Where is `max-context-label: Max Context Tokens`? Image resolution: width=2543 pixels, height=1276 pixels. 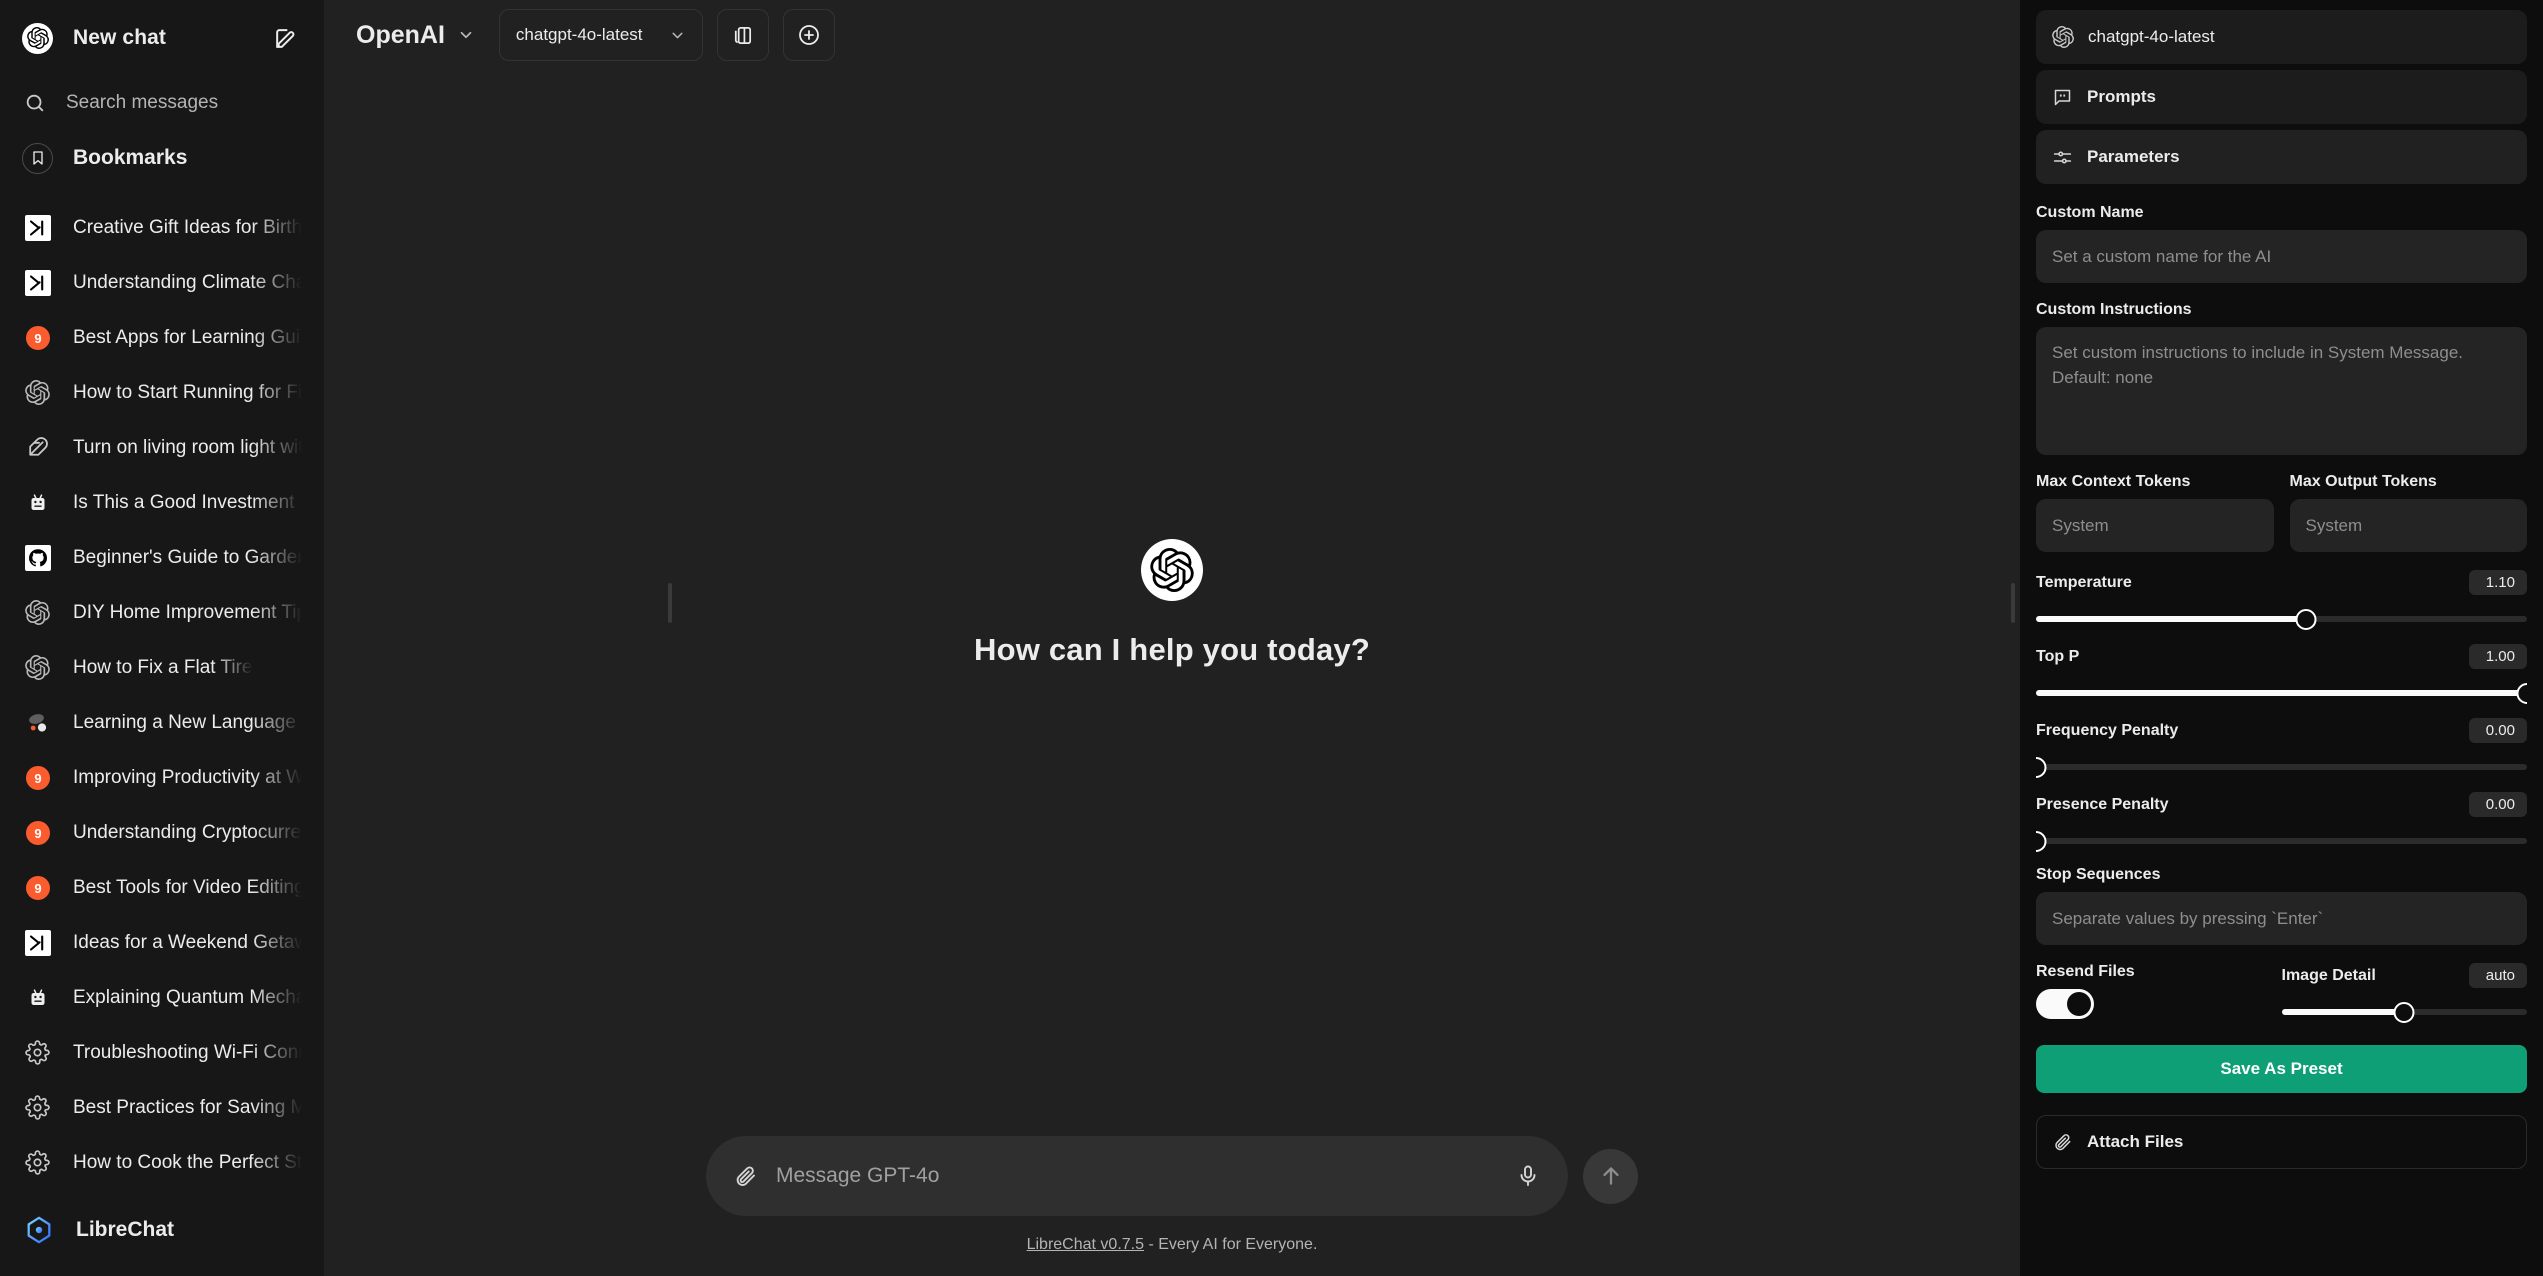 max-context-label: Max Context Tokens is located at coordinates (2113, 481).